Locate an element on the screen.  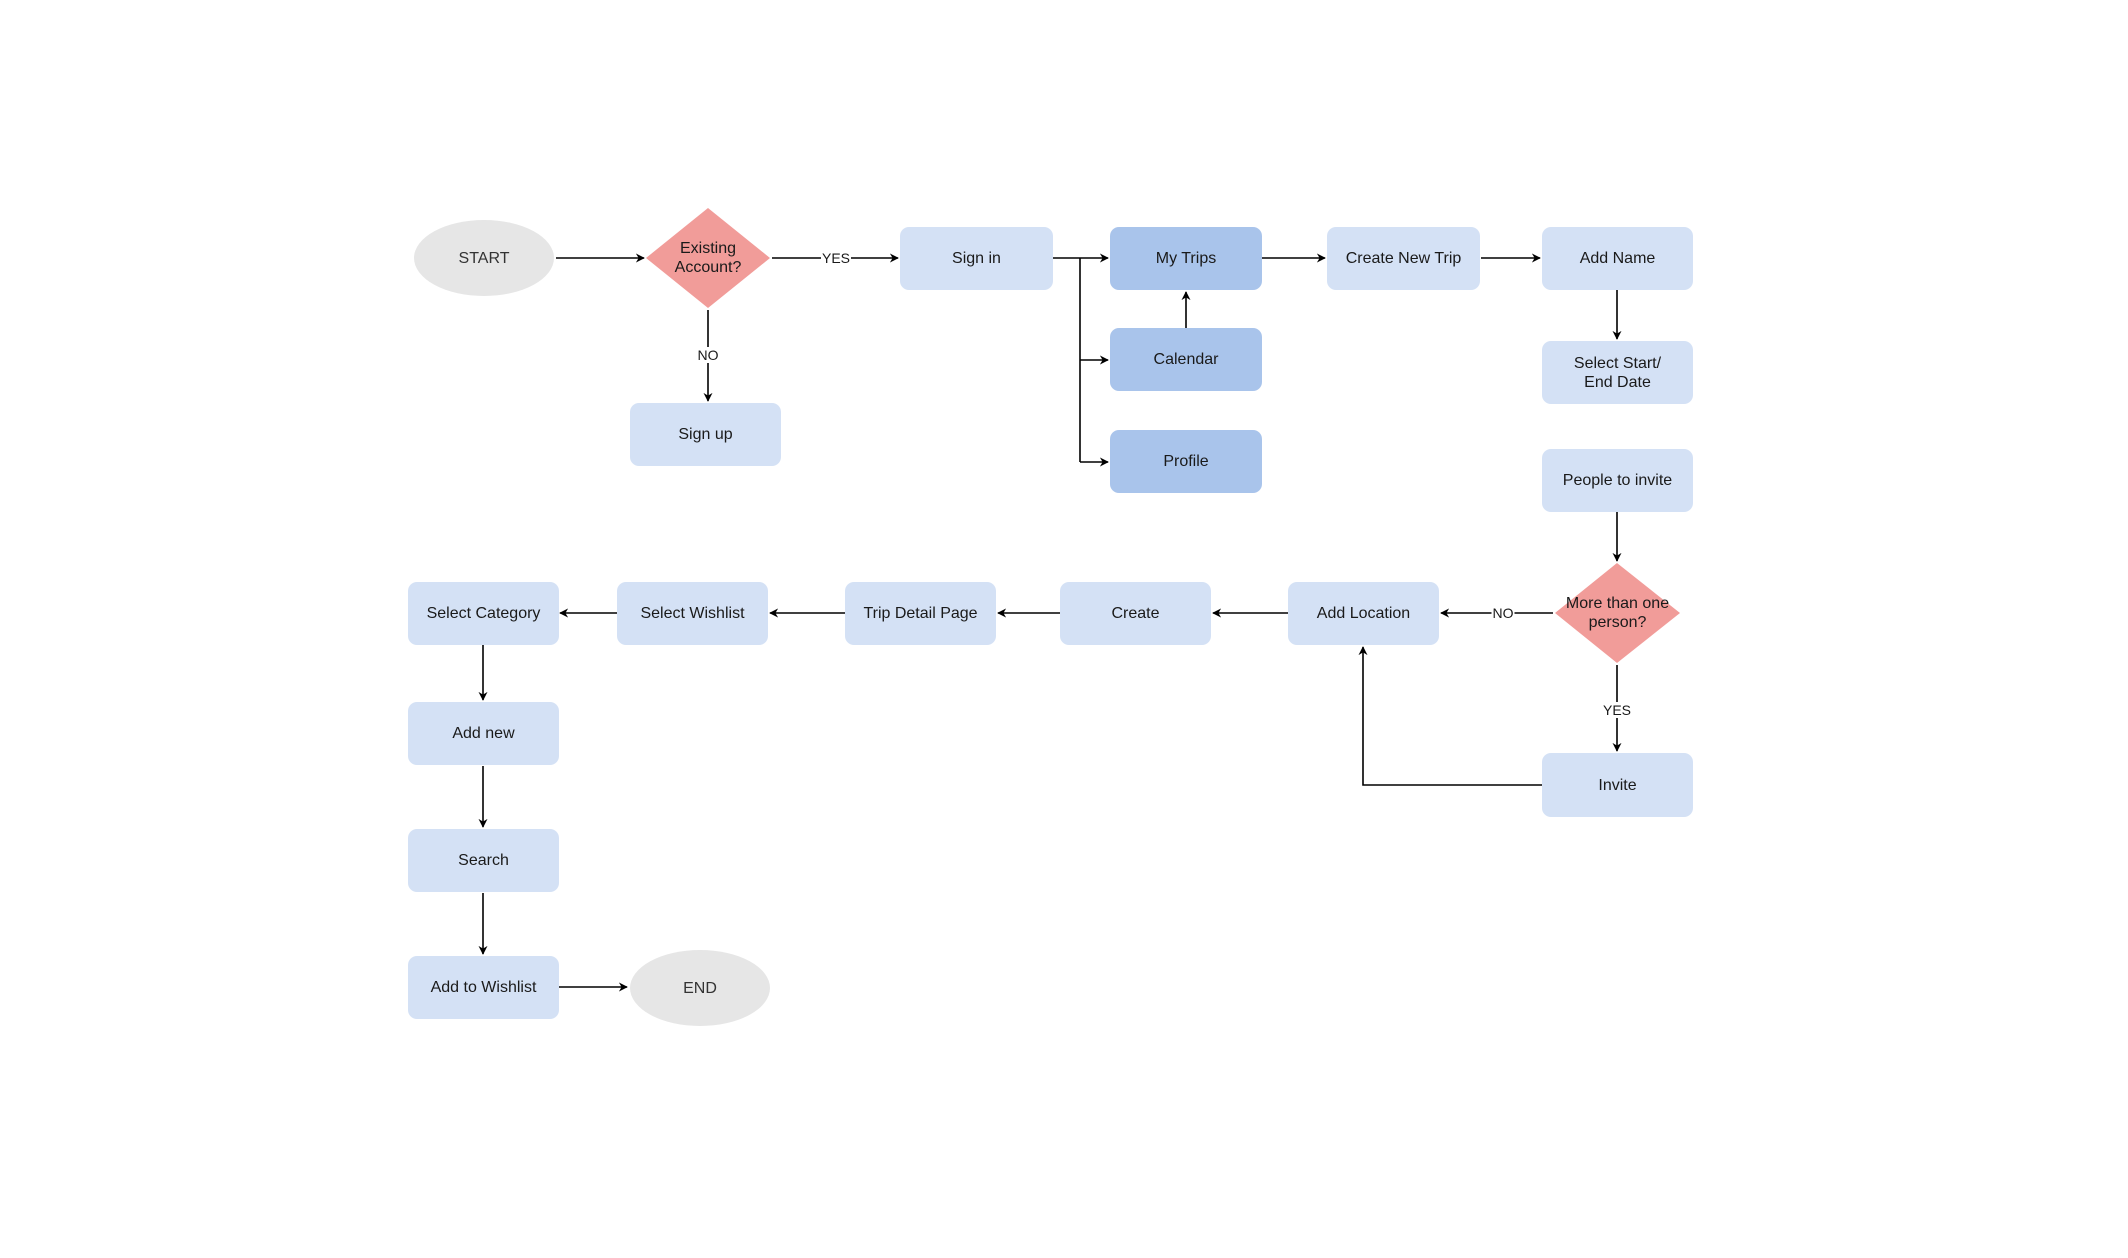
node-sign-in-label: Sign in is located at coordinates (976, 258).